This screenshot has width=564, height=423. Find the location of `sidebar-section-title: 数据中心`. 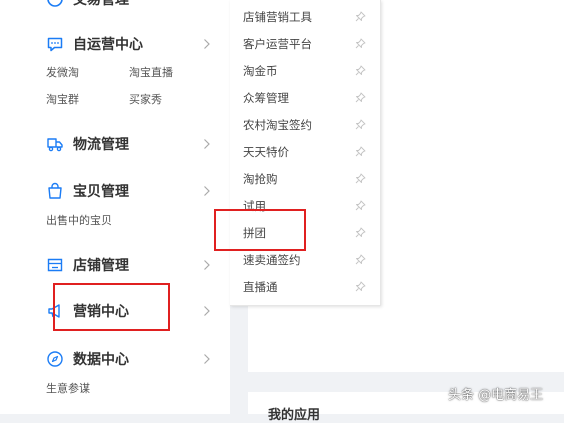

sidebar-section-title: 数据中心 is located at coordinates (101, 360).